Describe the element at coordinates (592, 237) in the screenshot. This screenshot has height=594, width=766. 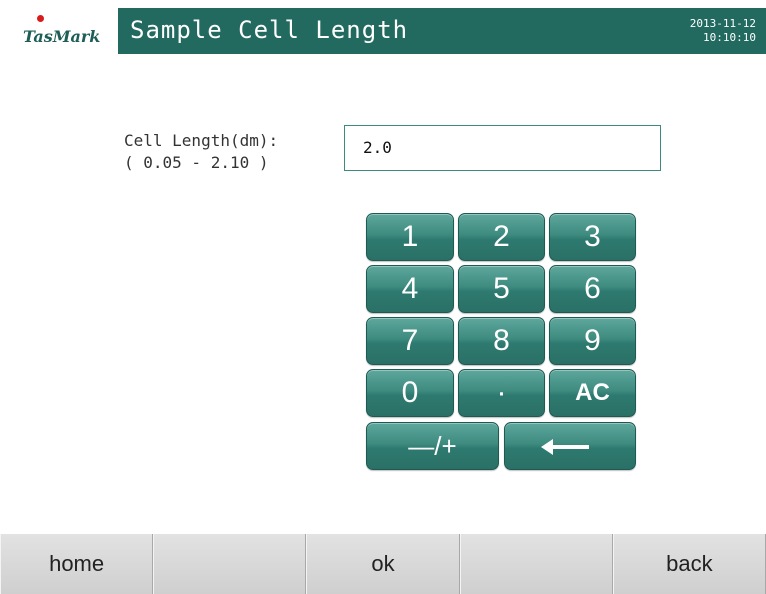
I see `key-3-button: 3` at that location.